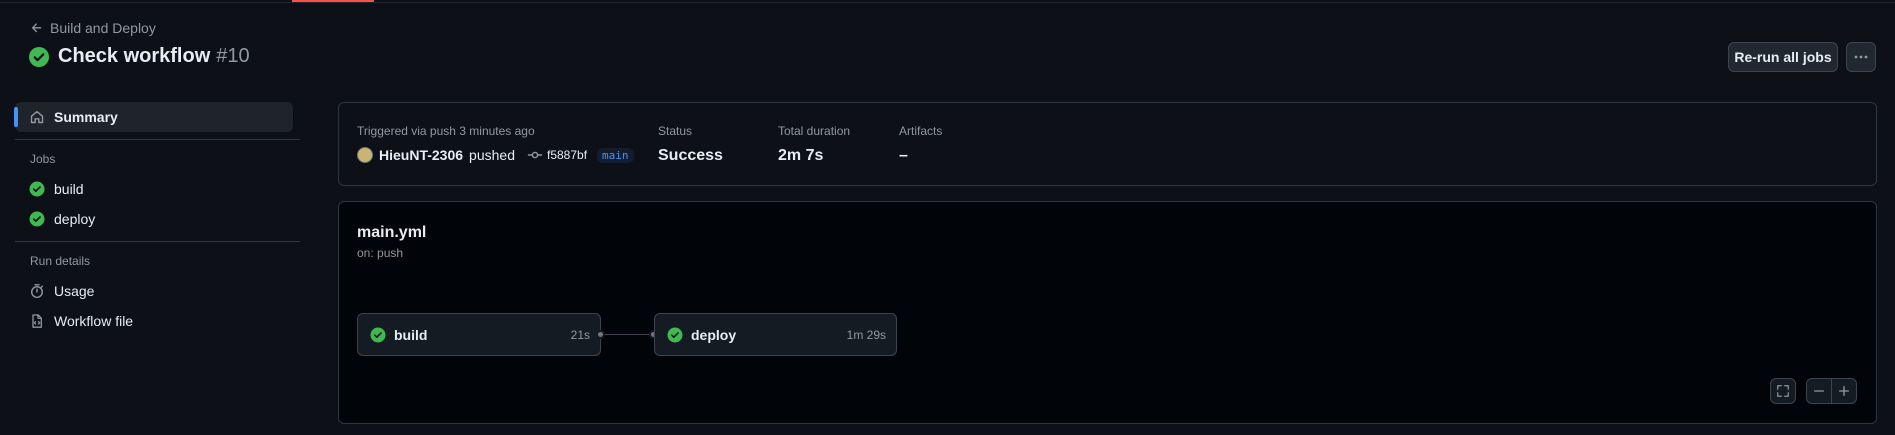 The width and height of the screenshot is (1895, 435). What do you see at coordinates (392, 232) in the screenshot?
I see `workflow-file-name: main.yml` at bounding box center [392, 232].